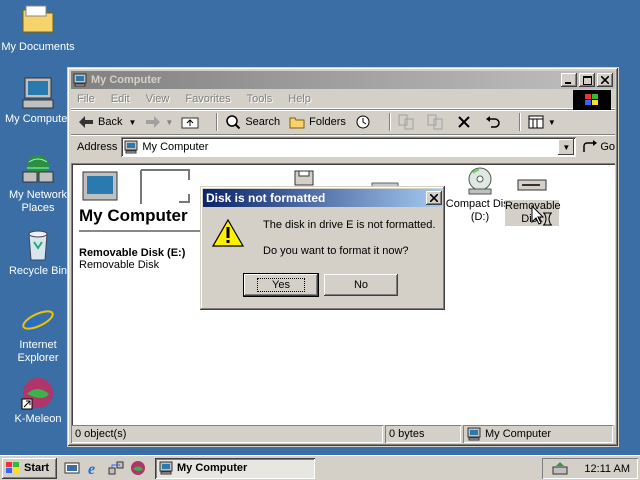 The width and height of the screenshot is (640, 480). Describe the element at coordinates (38, 271) in the screenshot. I see `desktop-icon-label: Recycle Bin` at that location.